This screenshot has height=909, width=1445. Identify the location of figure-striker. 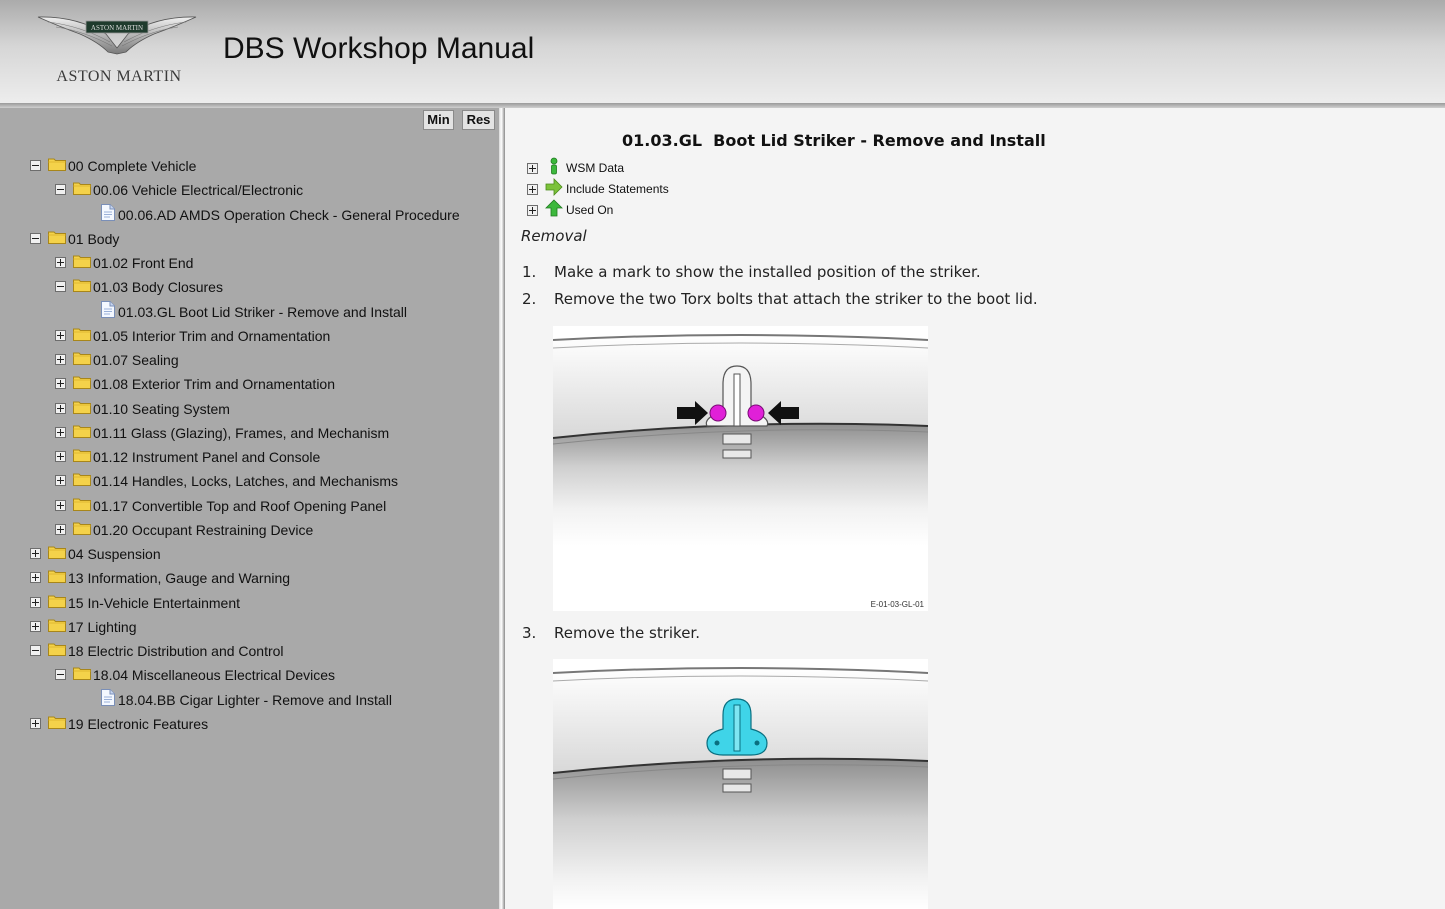
(740, 784).